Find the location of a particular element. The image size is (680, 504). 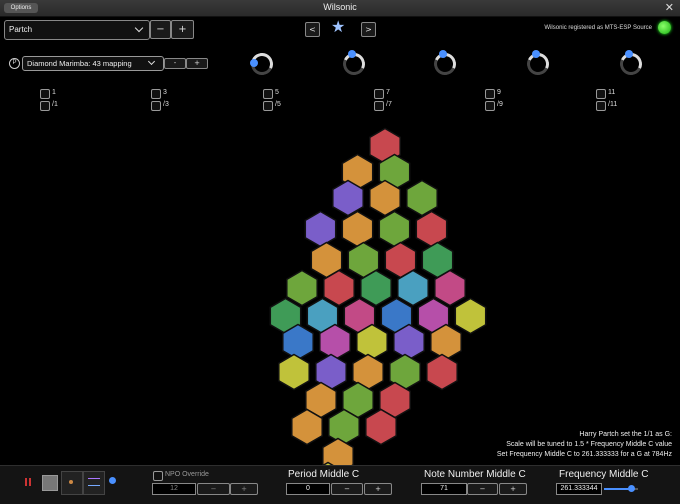

note-number-value: 71 is located at coordinates (444, 489).